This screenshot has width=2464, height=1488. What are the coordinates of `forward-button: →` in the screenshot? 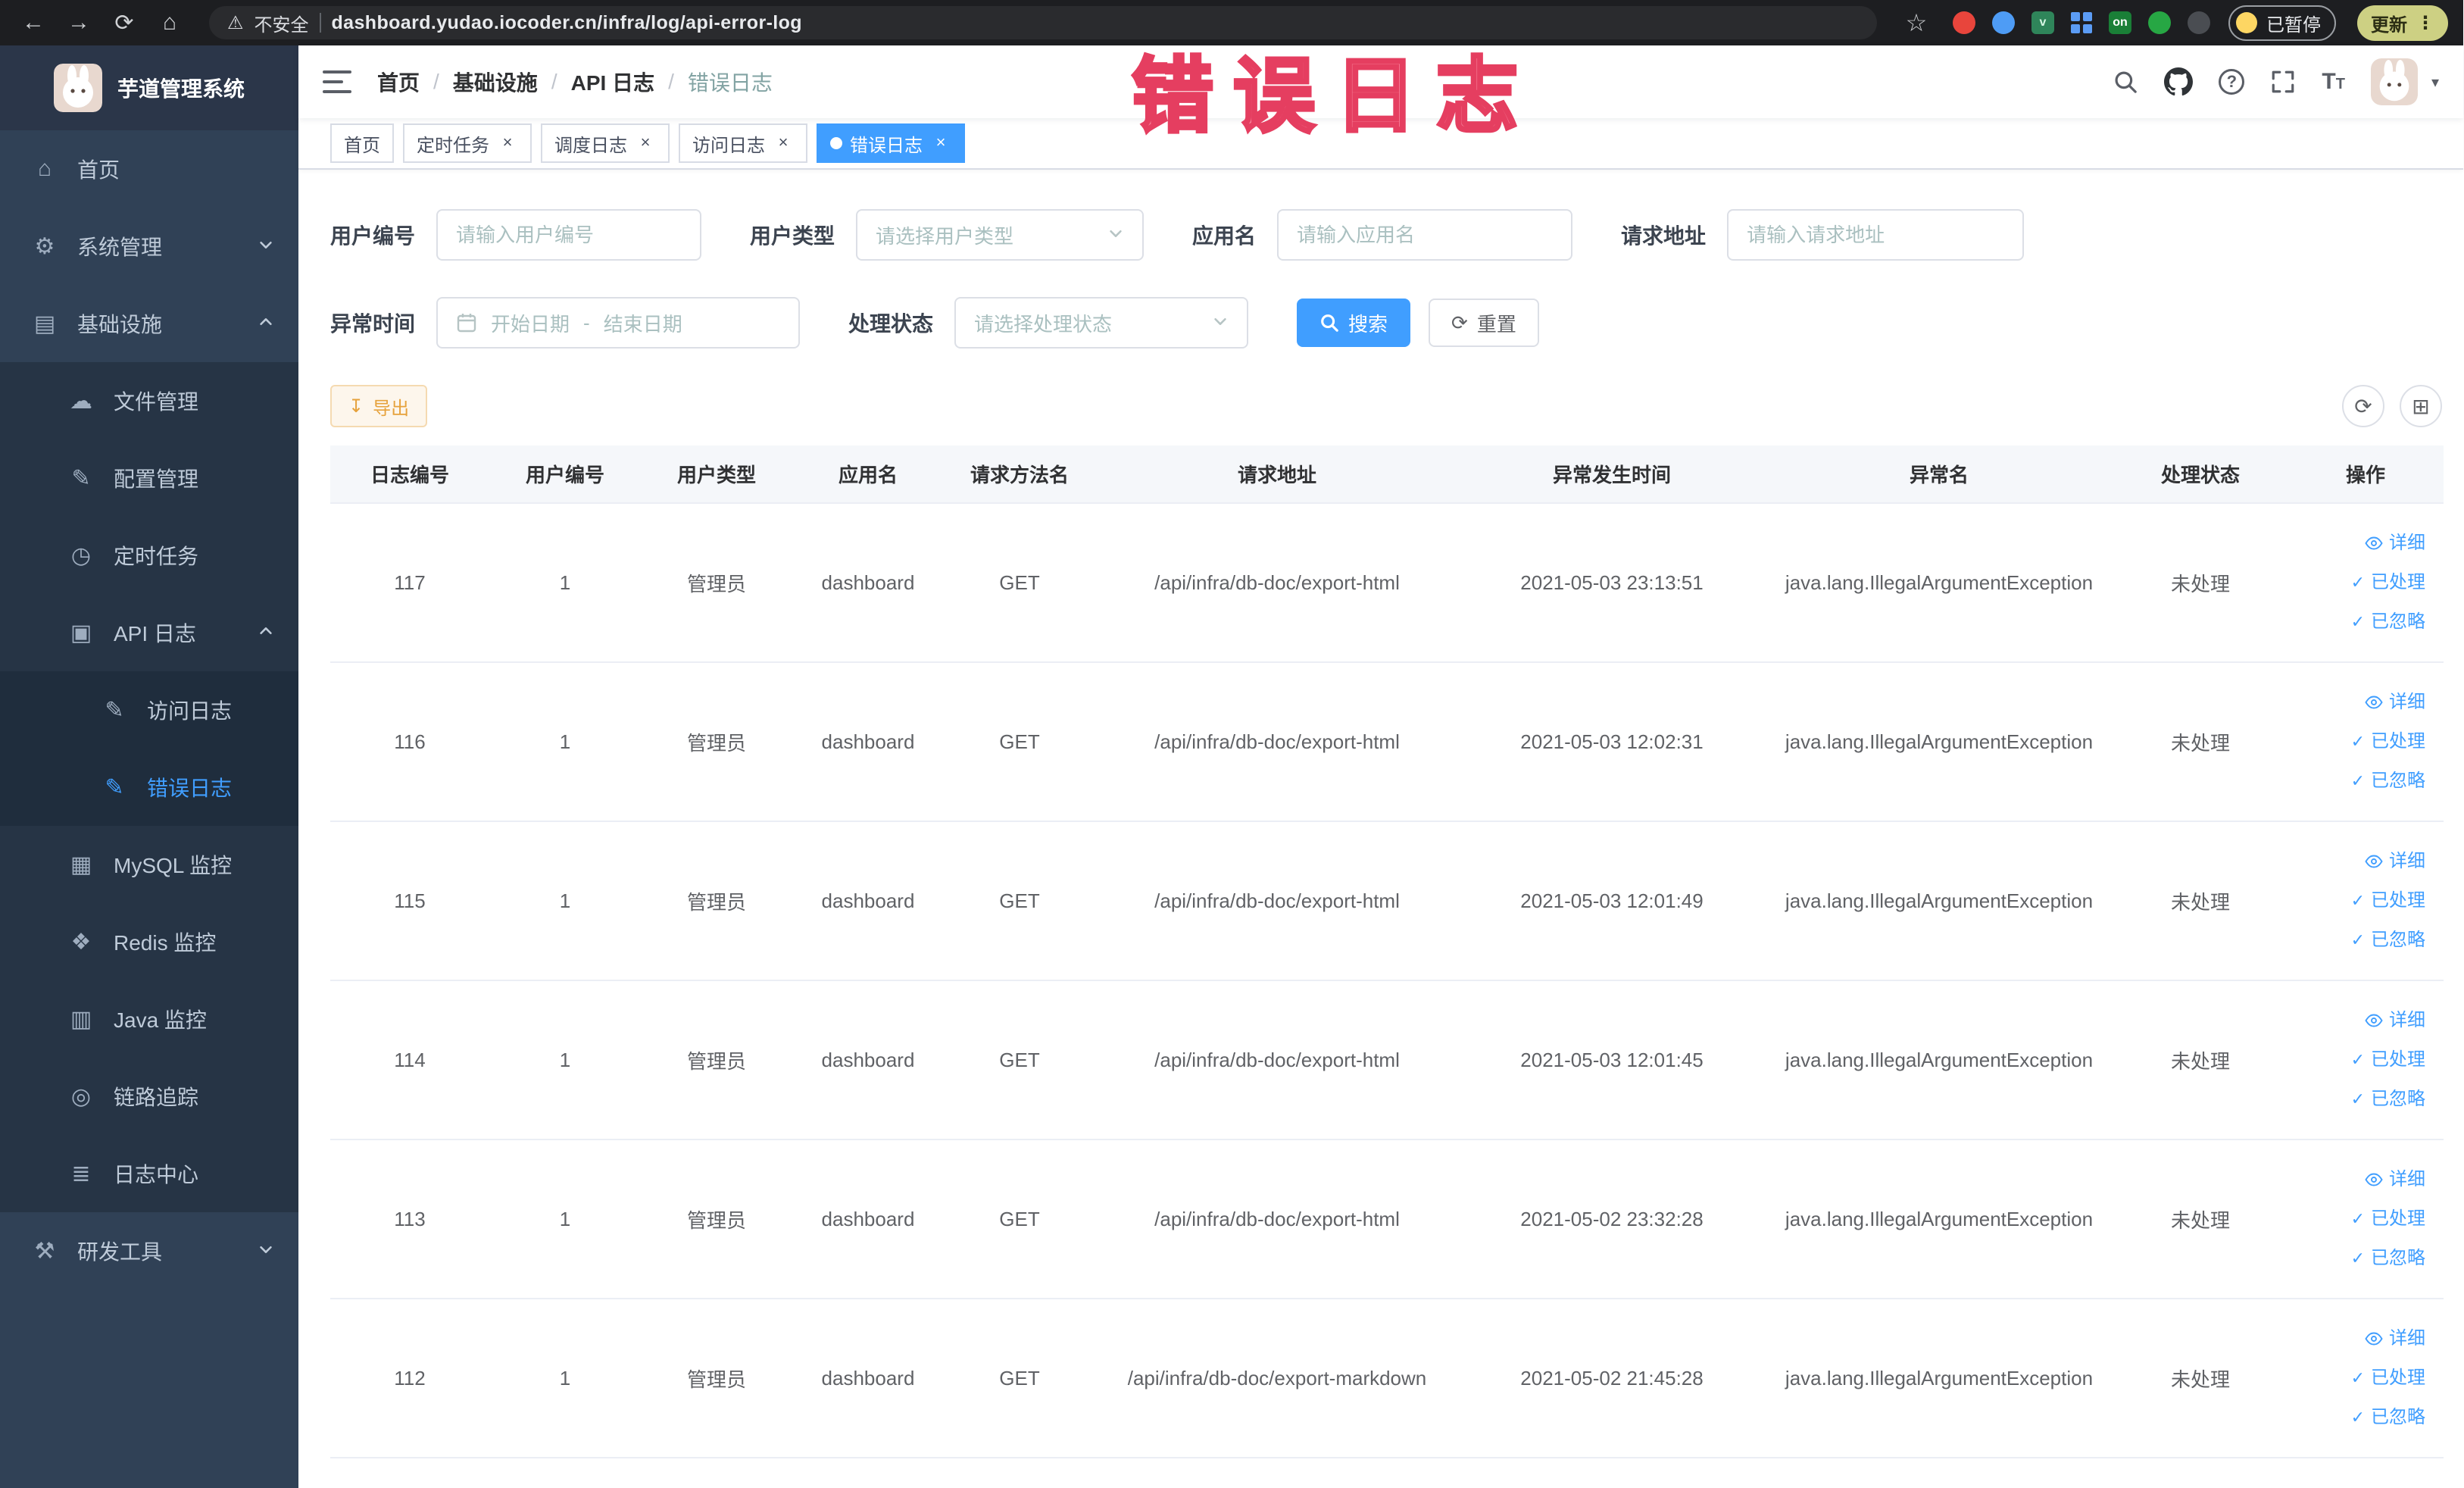 It's located at (79, 23).